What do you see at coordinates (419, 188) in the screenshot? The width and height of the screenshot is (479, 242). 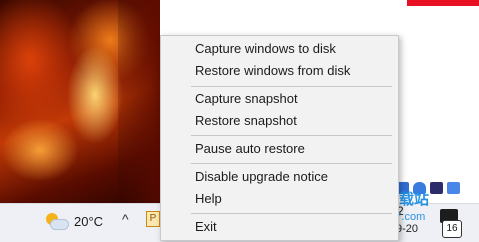 I see `person-icon` at bounding box center [419, 188].